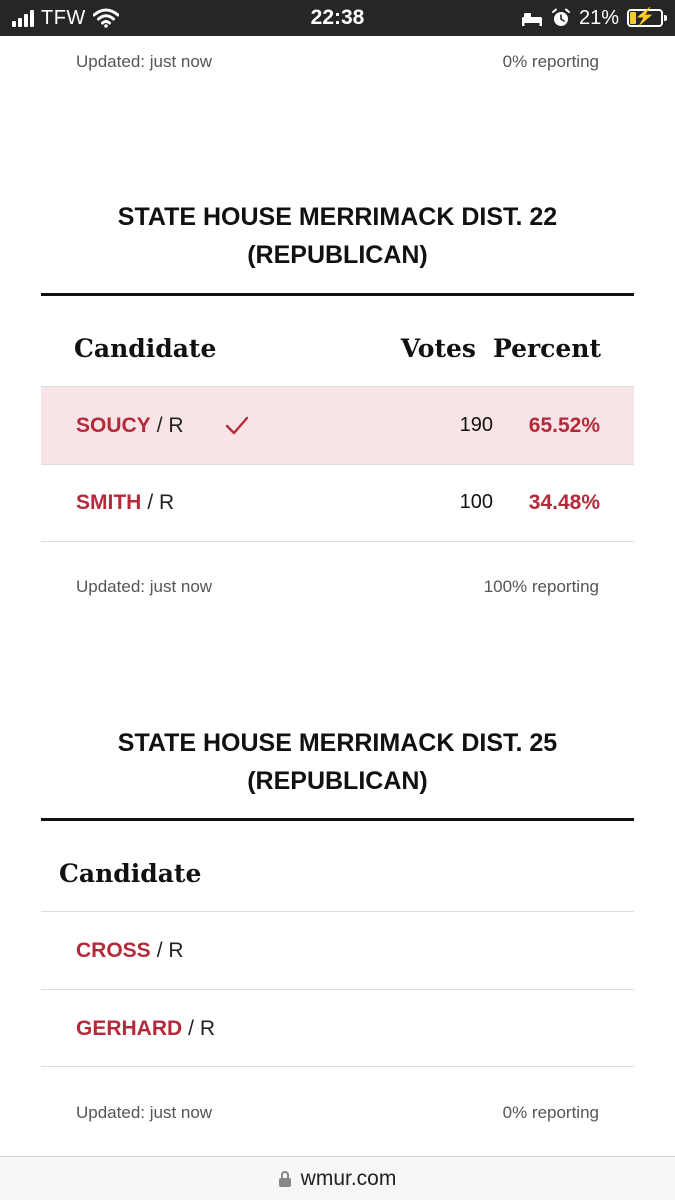 This screenshot has width=675, height=1200. I want to click on candidate-name: SOUCY, so click(113, 425).